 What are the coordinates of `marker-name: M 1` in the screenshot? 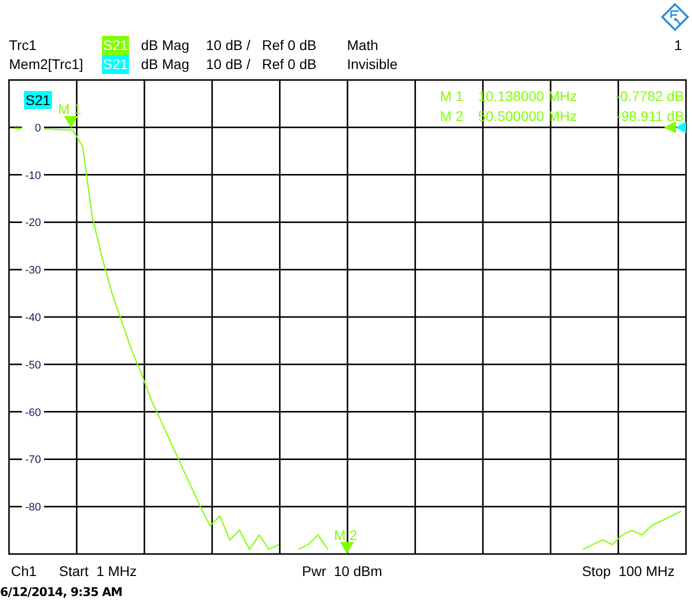 It's located at (452, 96).